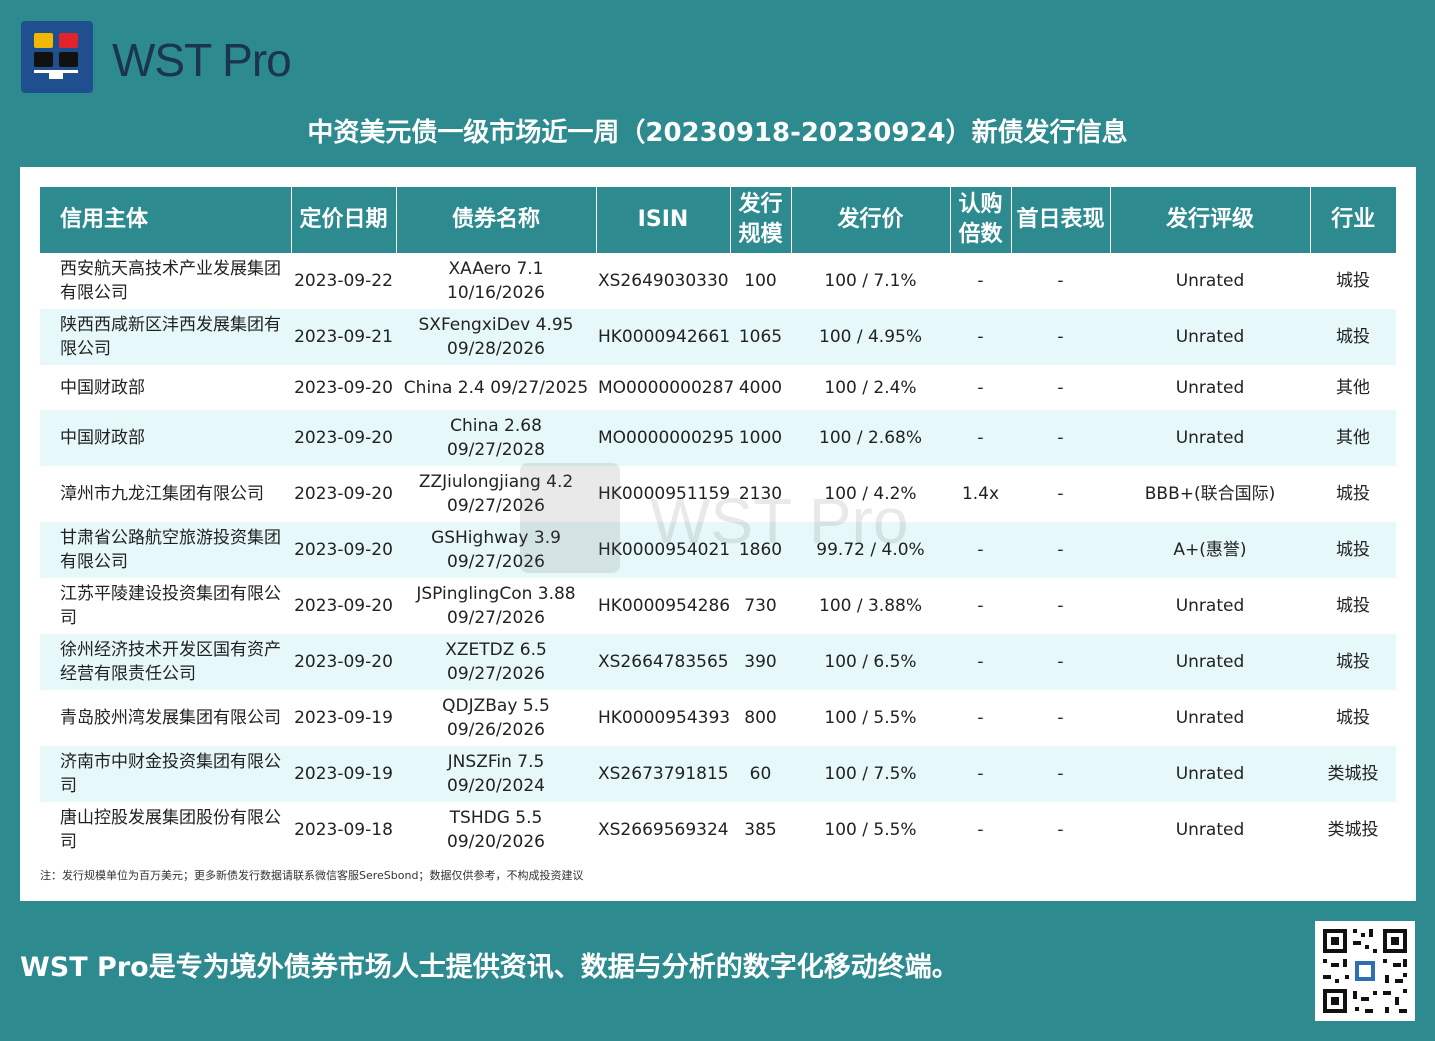 This screenshot has height=1041, width=1435. I want to click on cell-isin: MO0000000295, so click(665, 438).